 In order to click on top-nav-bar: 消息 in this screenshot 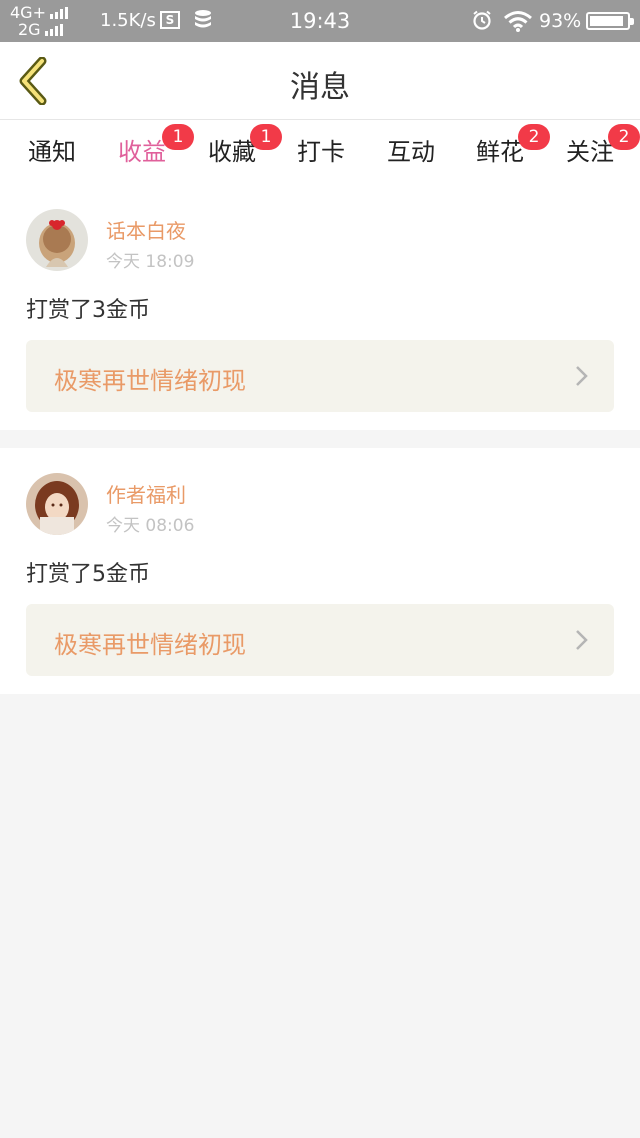, I will do `click(320, 81)`.